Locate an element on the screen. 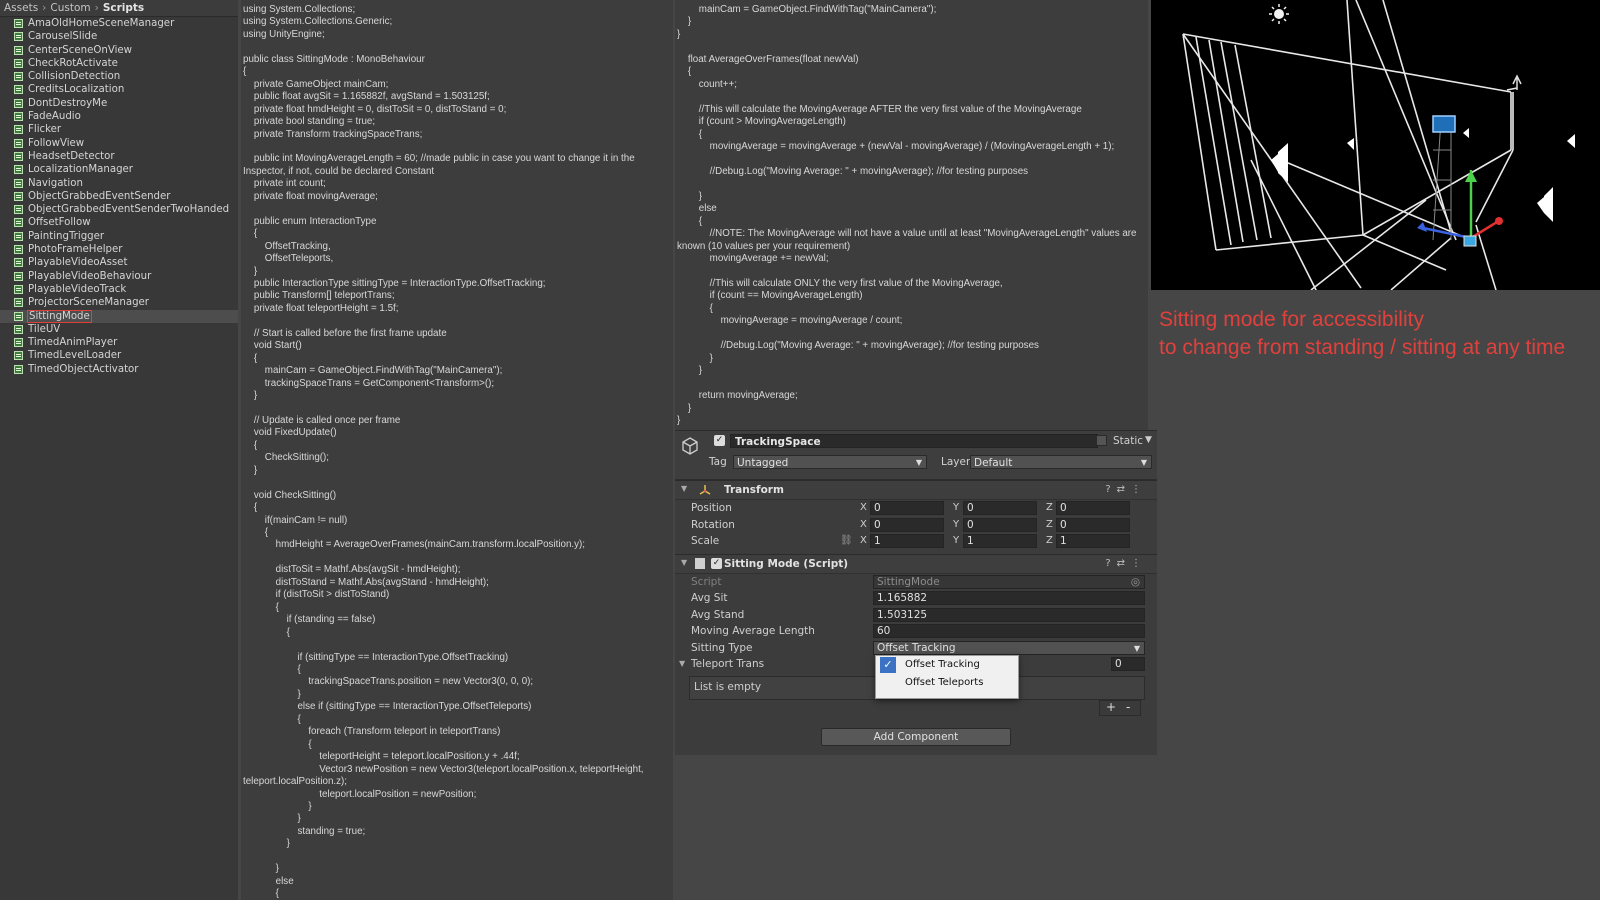  file-item: LocalizationManager is located at coordinates (119, 169).